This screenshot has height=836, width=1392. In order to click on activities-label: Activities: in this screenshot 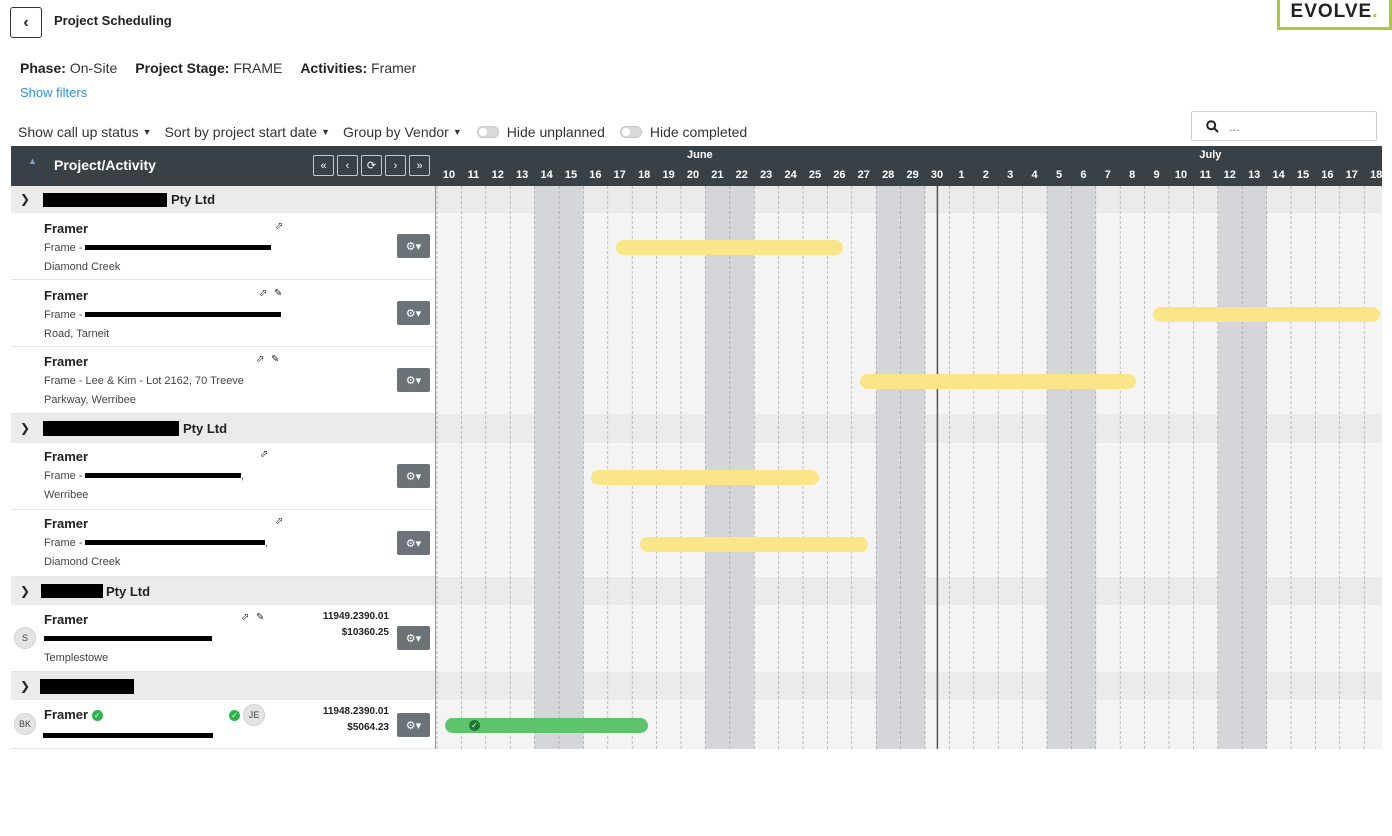, I will do `click(334, 68)`.